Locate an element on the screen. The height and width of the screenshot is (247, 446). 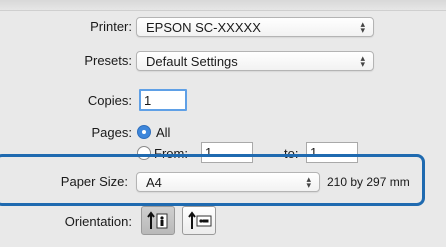
presets-value: Default Settings is located at coordinates (192, 61).